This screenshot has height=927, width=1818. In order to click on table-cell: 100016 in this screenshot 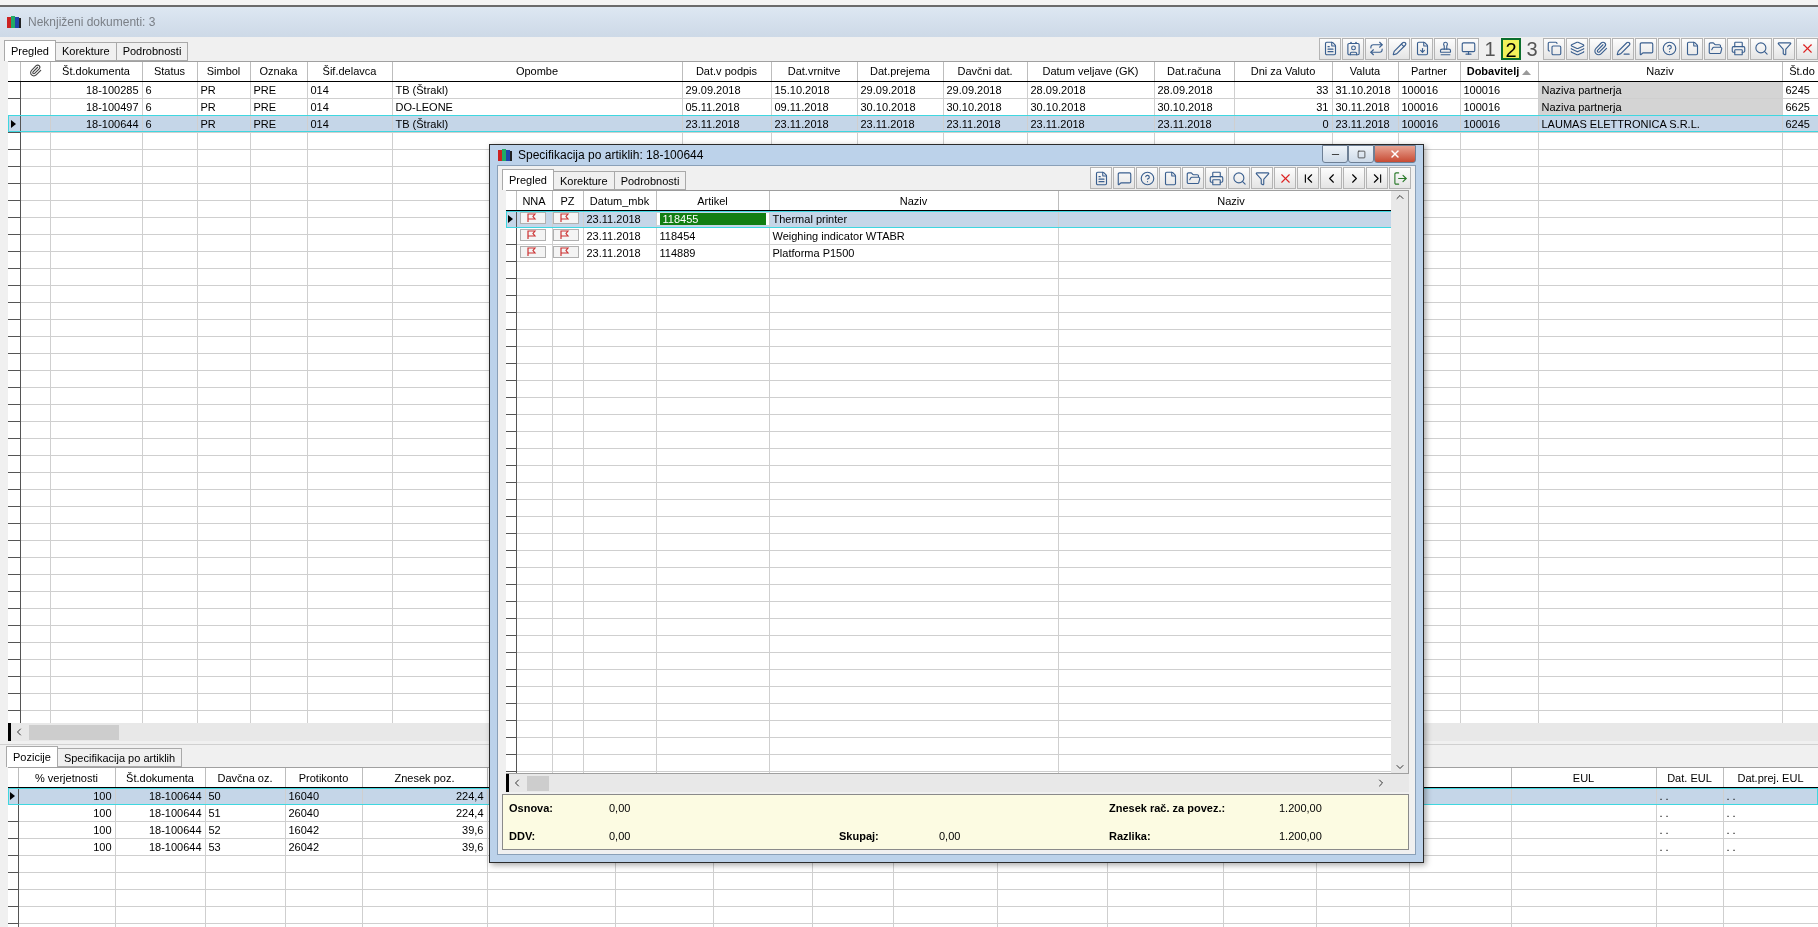, I will do `click(1499, 90)`.